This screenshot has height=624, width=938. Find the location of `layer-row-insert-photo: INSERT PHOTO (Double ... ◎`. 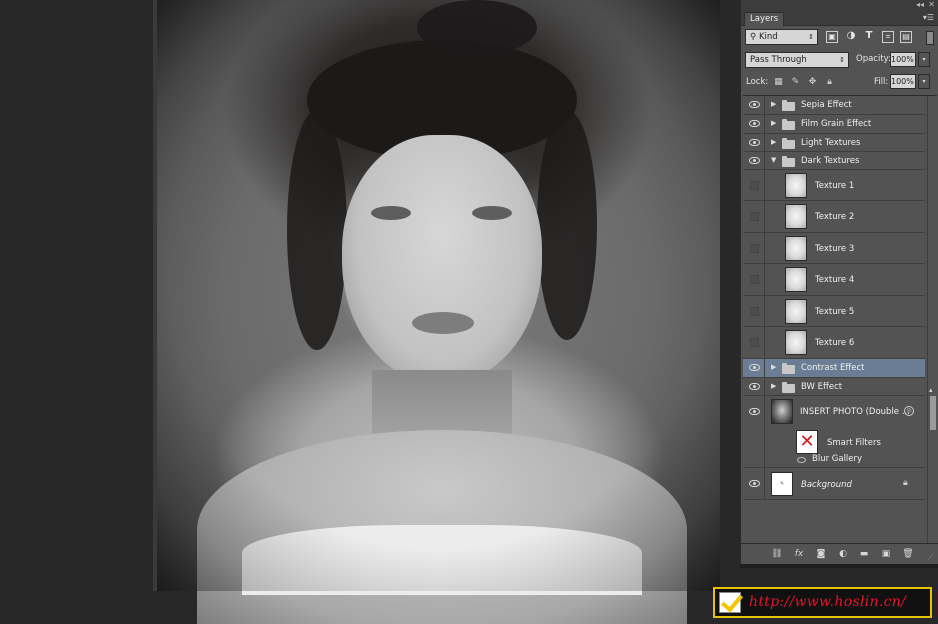

layer-row-insert-photo: INSERT PHOTO (Double ... ◎ is located at coordinates (834, 432).